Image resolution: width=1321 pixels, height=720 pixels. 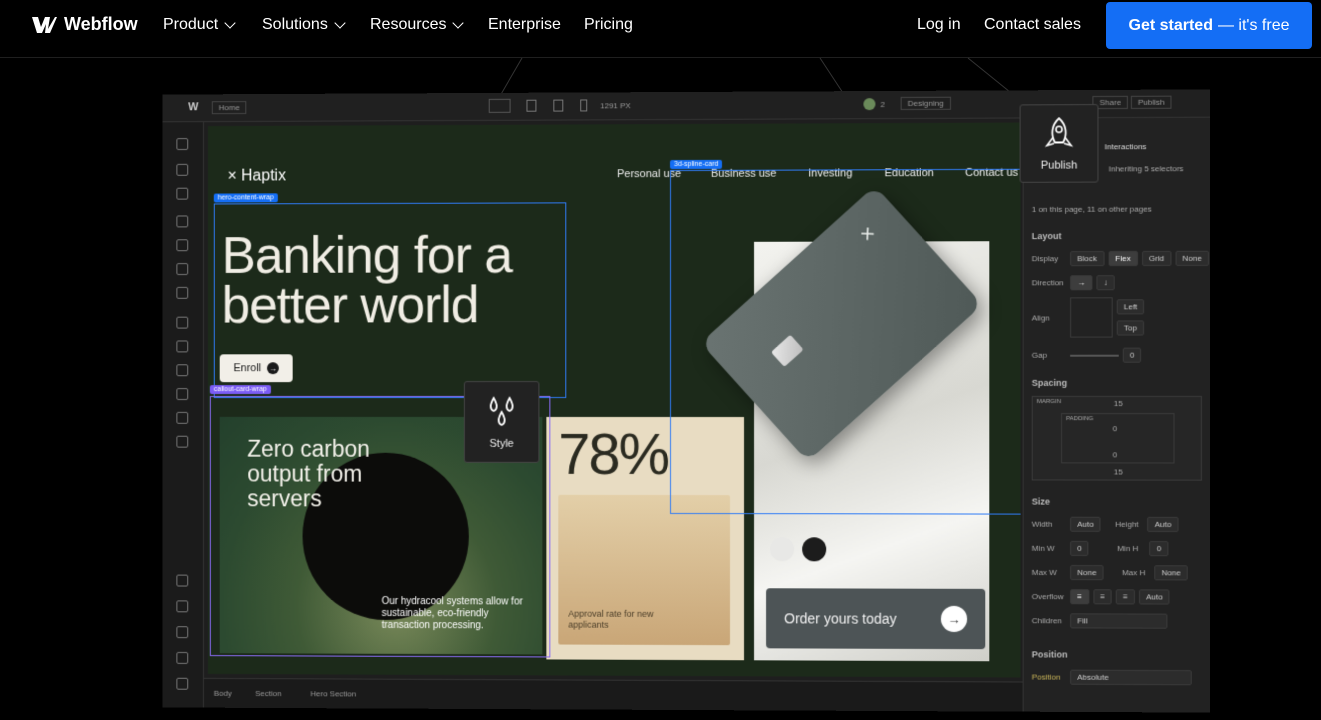 What do you see at coordinates (1080, 597) in the screenshot?
I see `overflow-visible: ≡` at bounding box center [1080, 597].